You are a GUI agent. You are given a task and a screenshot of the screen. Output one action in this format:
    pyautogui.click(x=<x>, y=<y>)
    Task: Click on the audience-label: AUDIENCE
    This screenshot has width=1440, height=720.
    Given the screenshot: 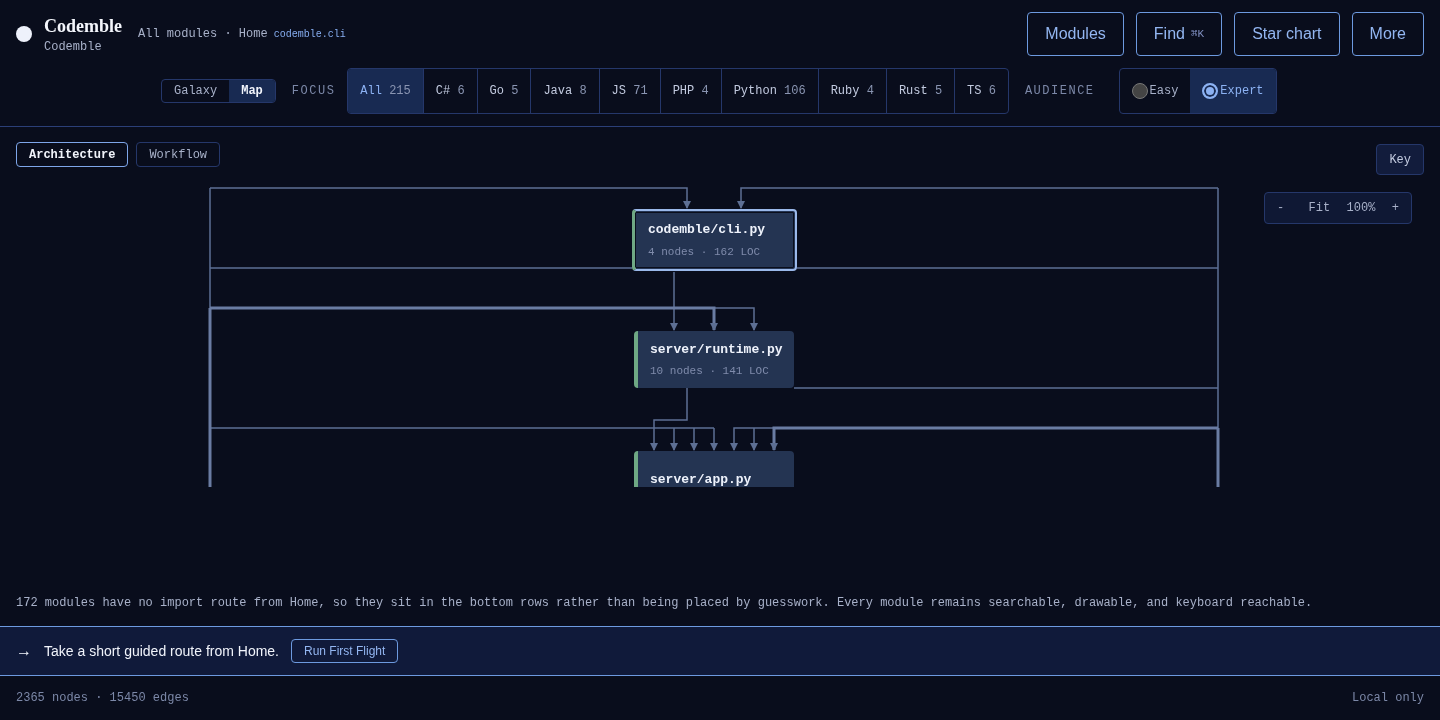 What is the action you would take?
    pyautogui.click(x=1059, y=91)
    